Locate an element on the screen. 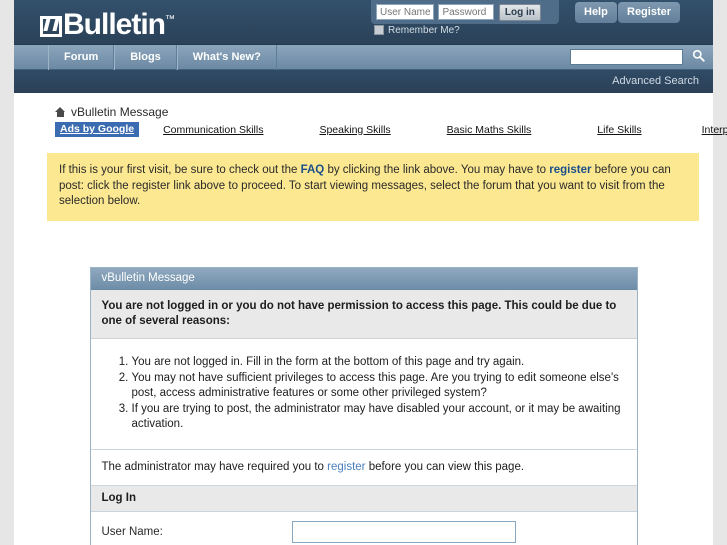 Image resolution: width=727 pixels, height=545 pixels. header-password-input is located at coordinates (466, 12).